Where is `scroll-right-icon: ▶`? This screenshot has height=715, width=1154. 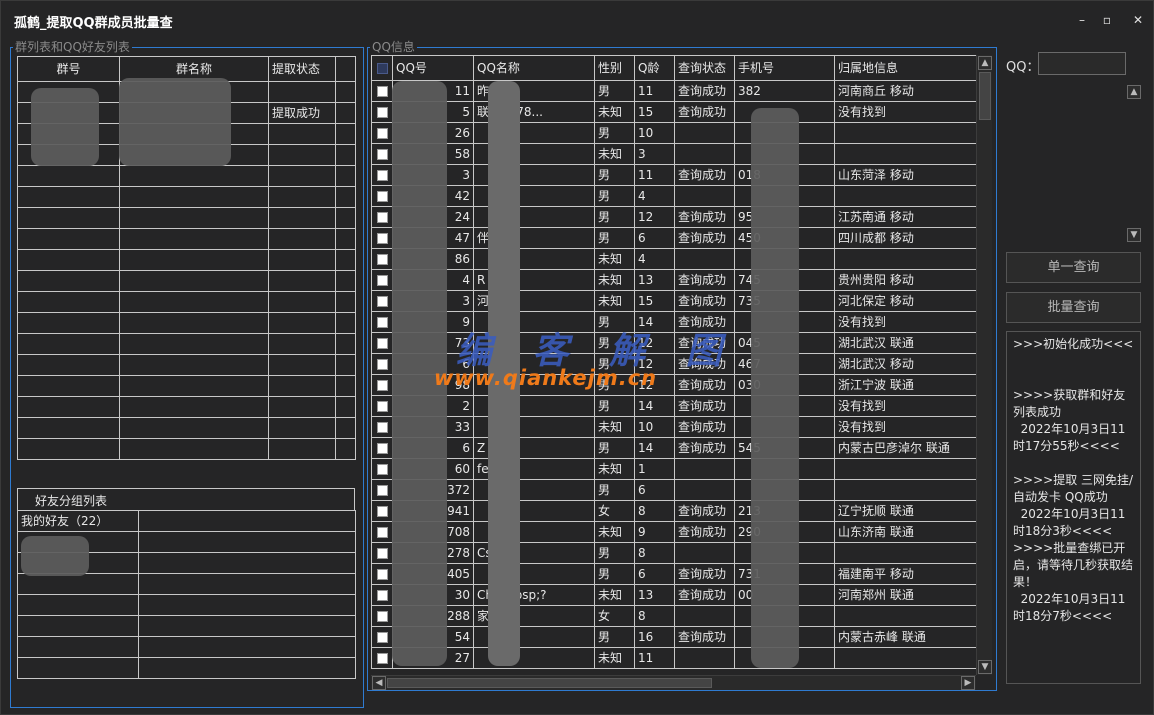
scroll-right-icon: ▶ is located at coordinates (968, 683).